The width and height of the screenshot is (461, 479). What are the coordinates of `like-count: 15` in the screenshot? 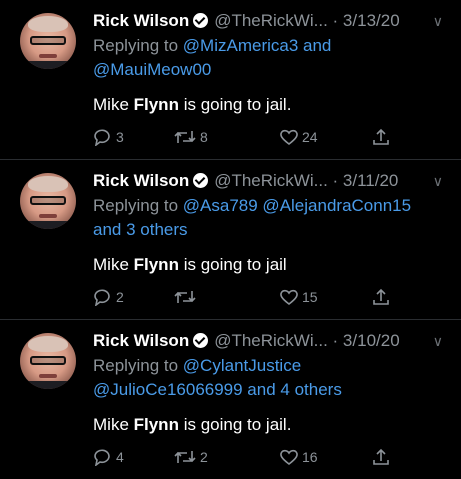 It's located at (310, 297).